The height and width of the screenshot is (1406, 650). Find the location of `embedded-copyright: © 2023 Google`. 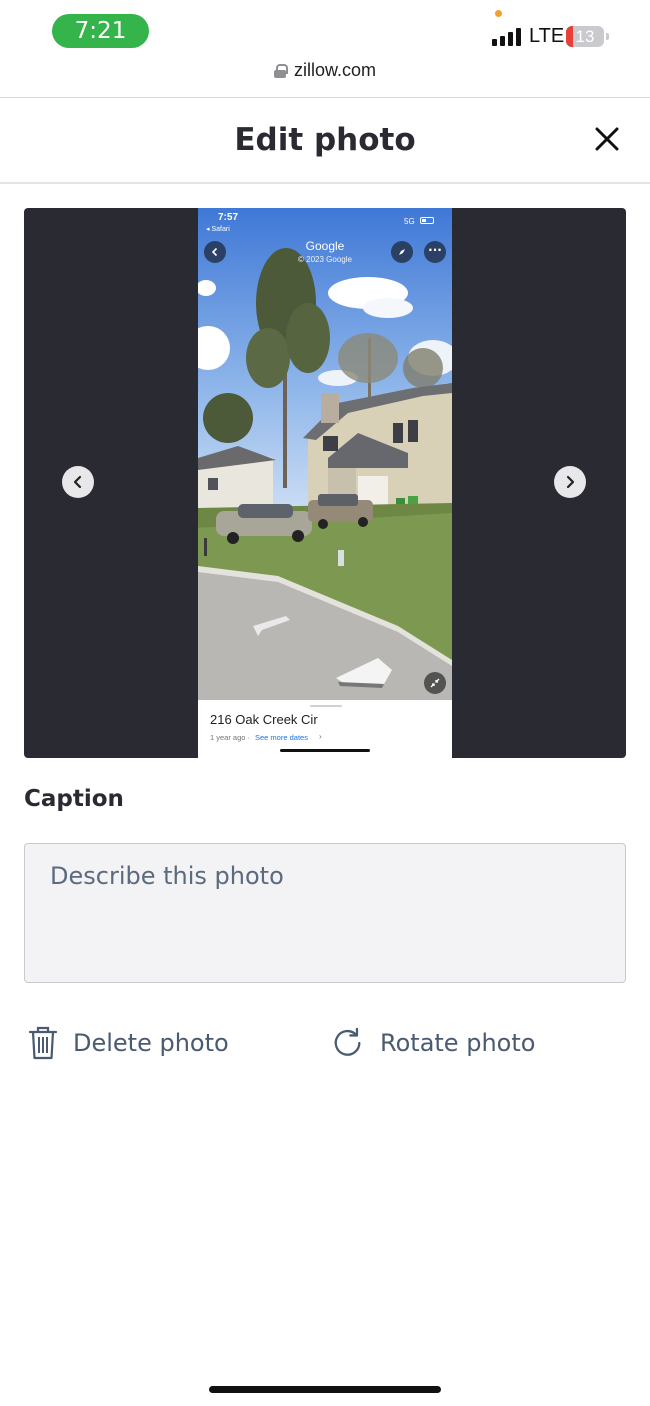

embedded-copyright: © 2023 Google is located at coordinates (325, 259).